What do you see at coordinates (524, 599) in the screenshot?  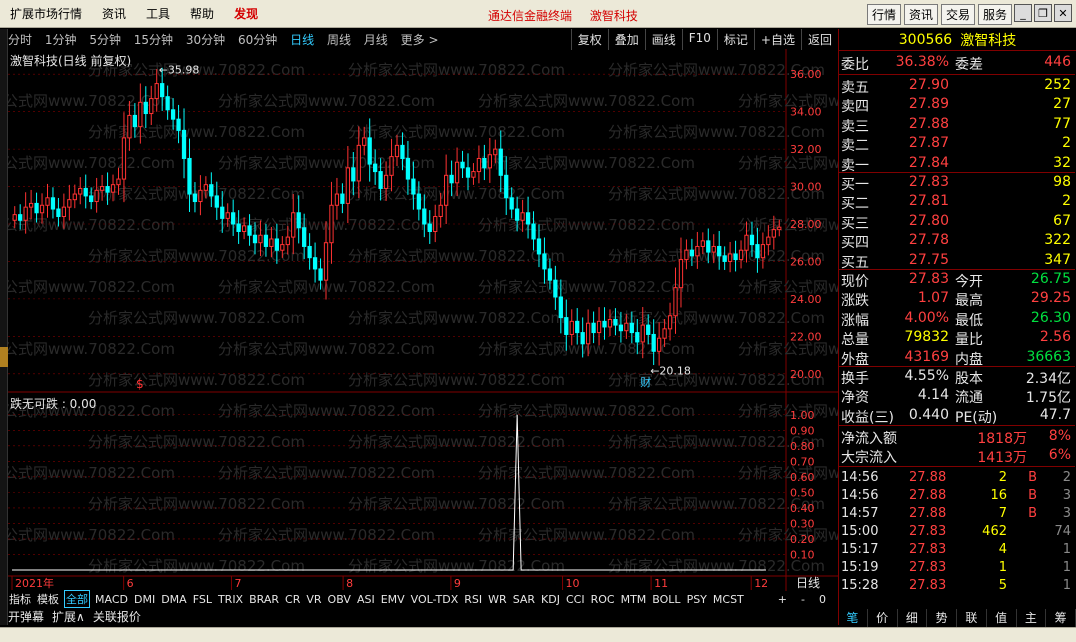 I see `indicator-tab: SAR` at bounding box center [524, 599].